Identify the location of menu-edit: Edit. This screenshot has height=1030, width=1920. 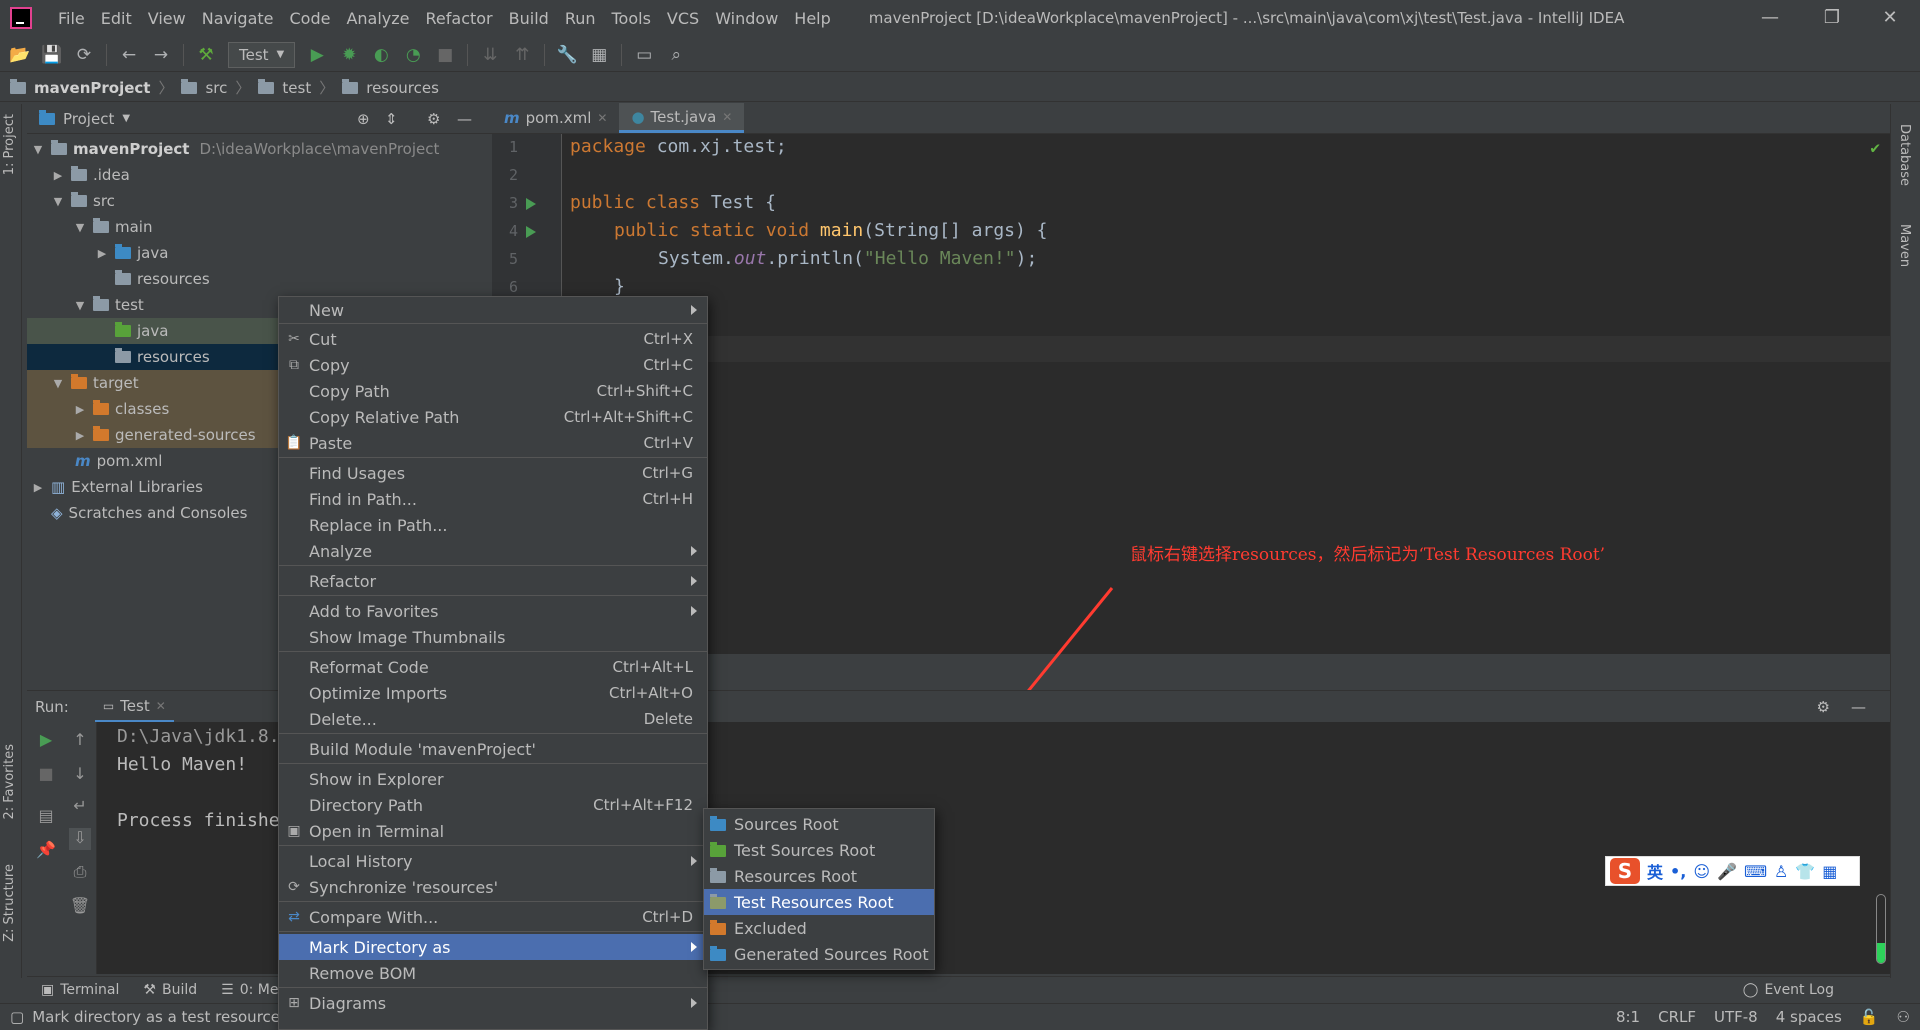
(116, 18).